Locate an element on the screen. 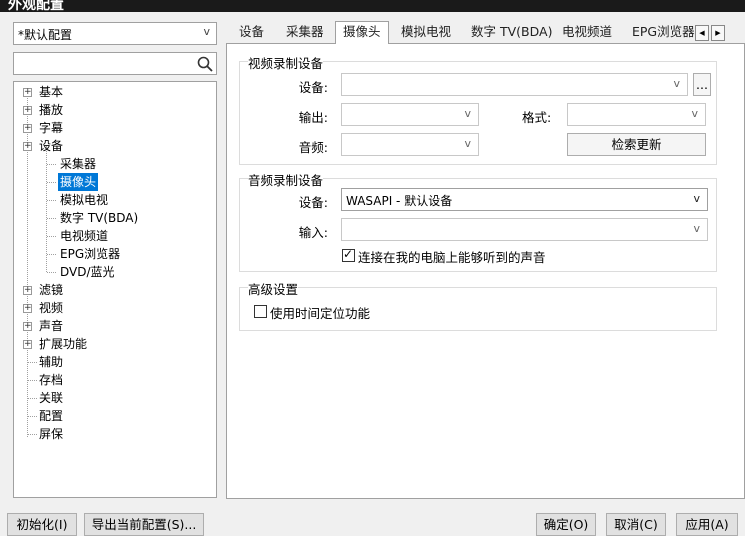 The image size is (745, 536). cancel-button: 取消(C) is located at coordinates (636, 524).